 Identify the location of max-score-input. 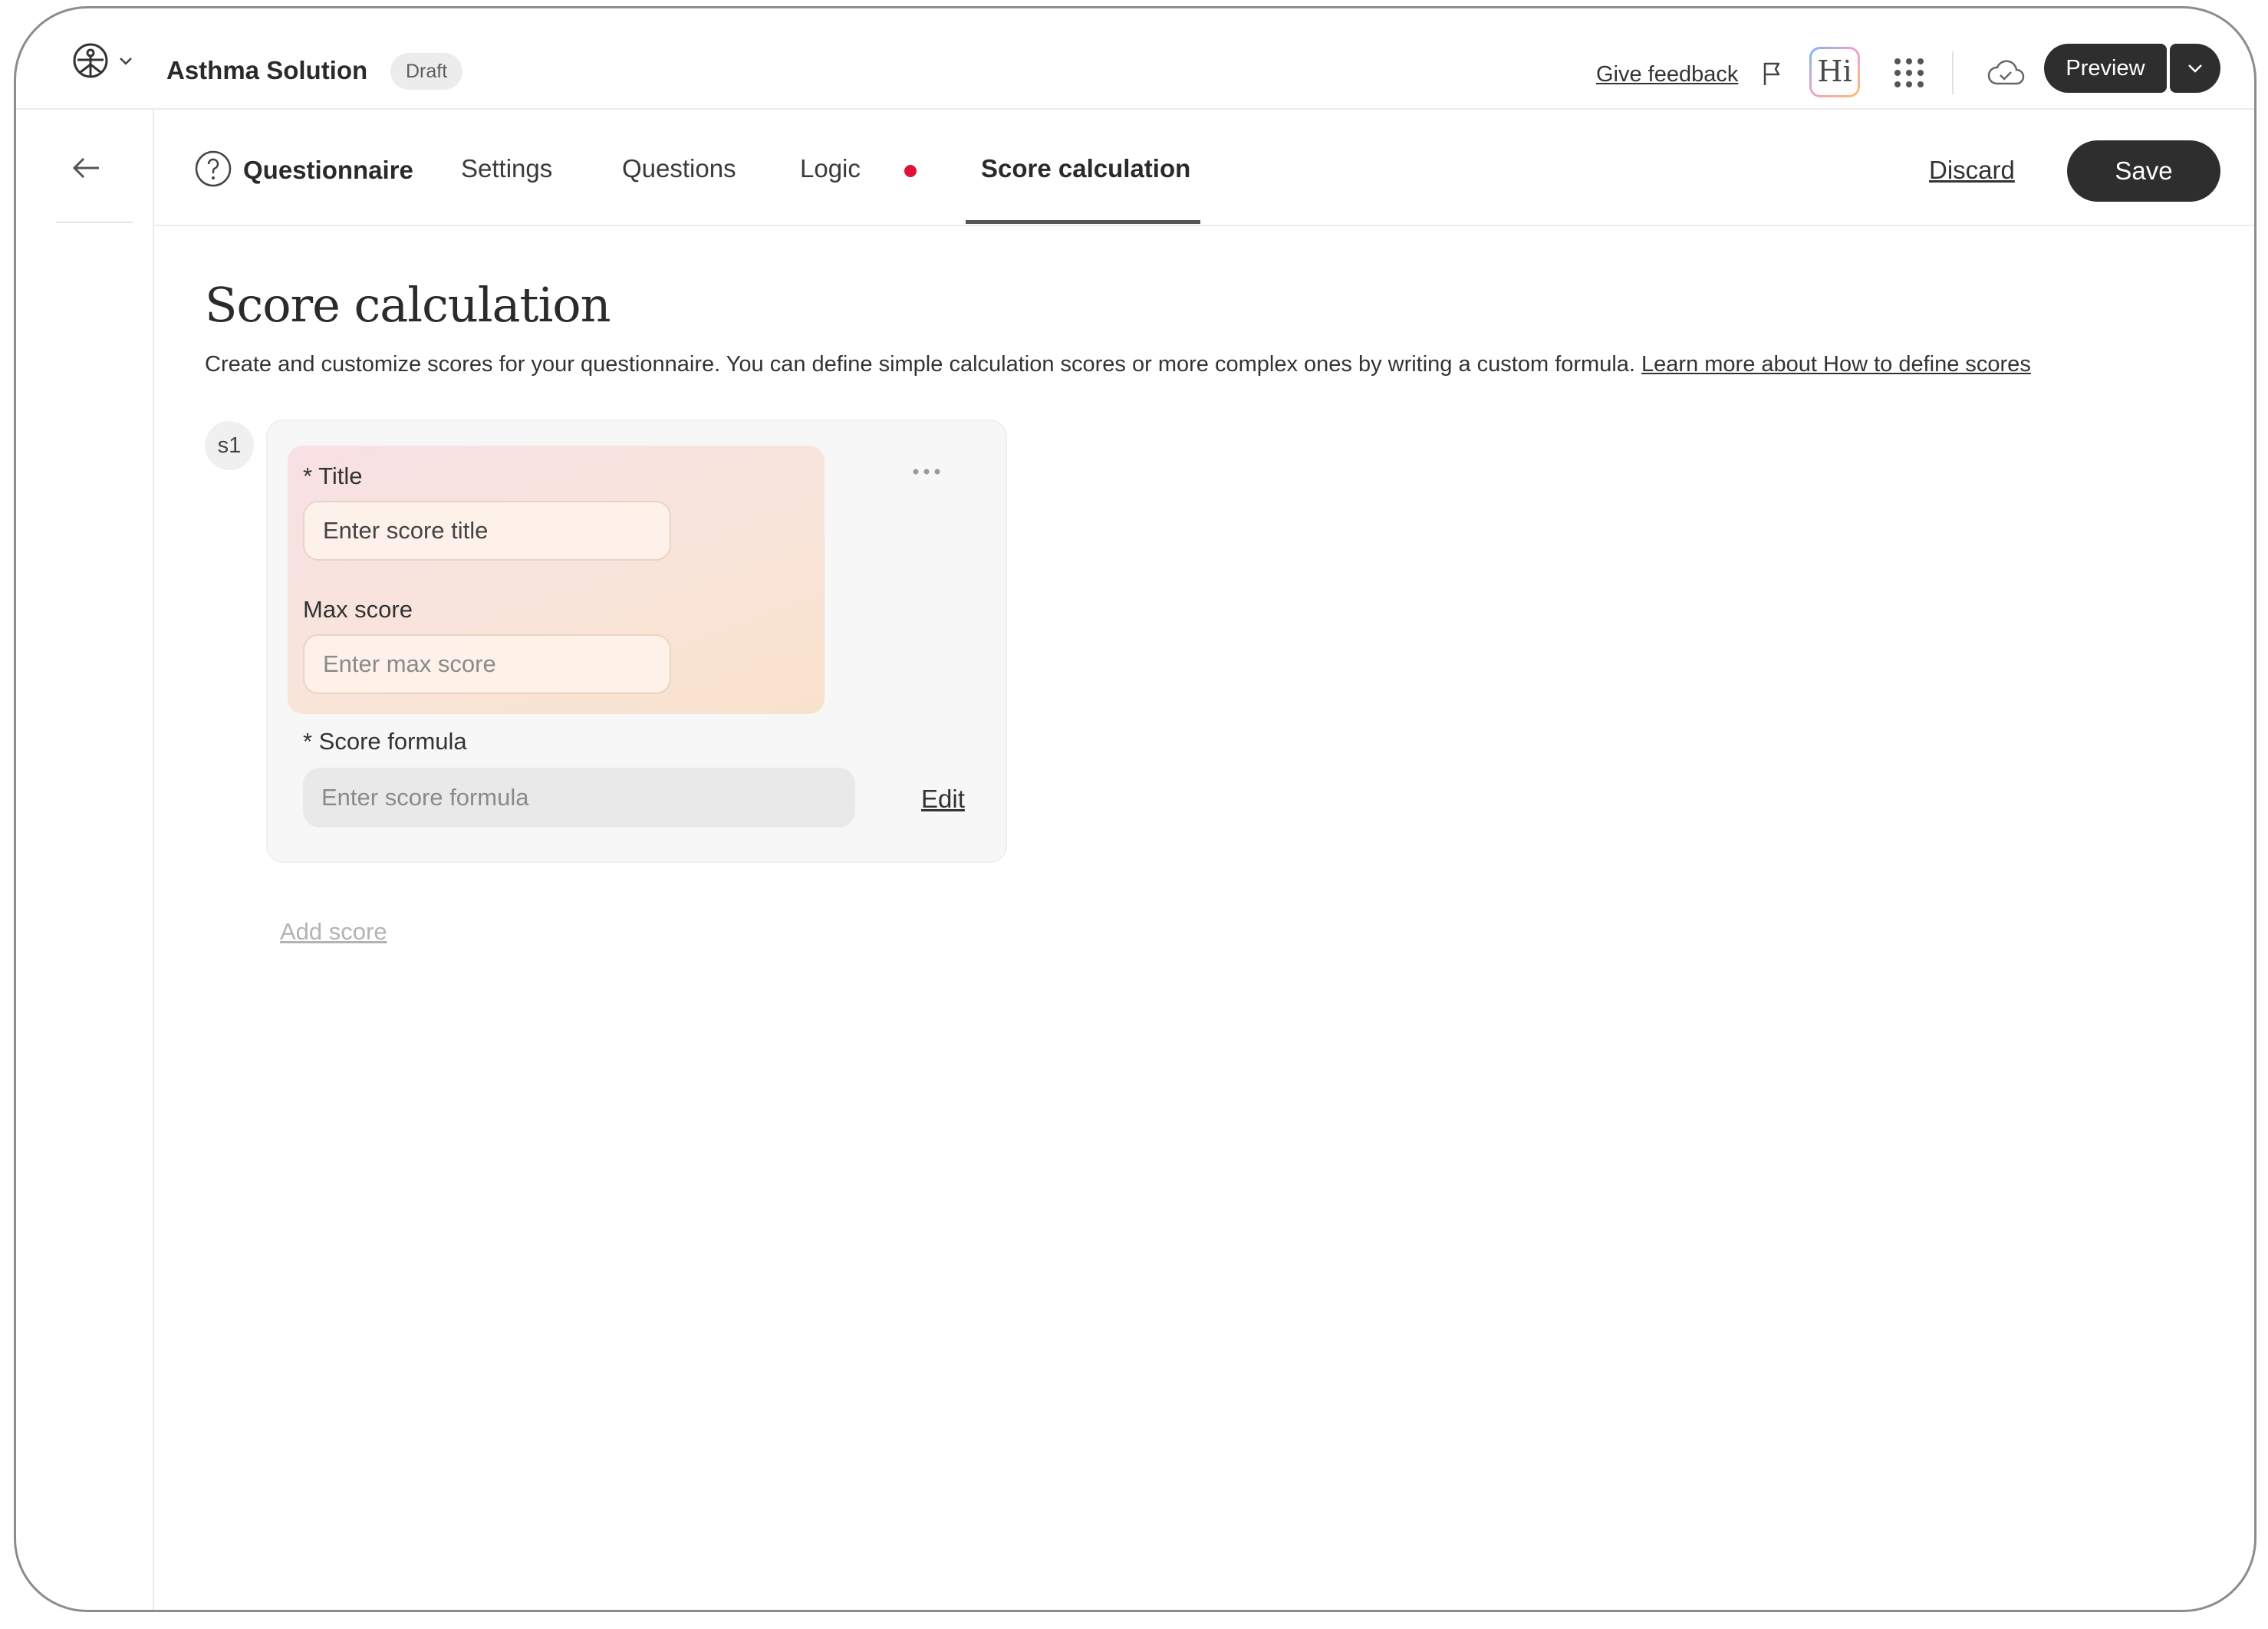
(487, 664).